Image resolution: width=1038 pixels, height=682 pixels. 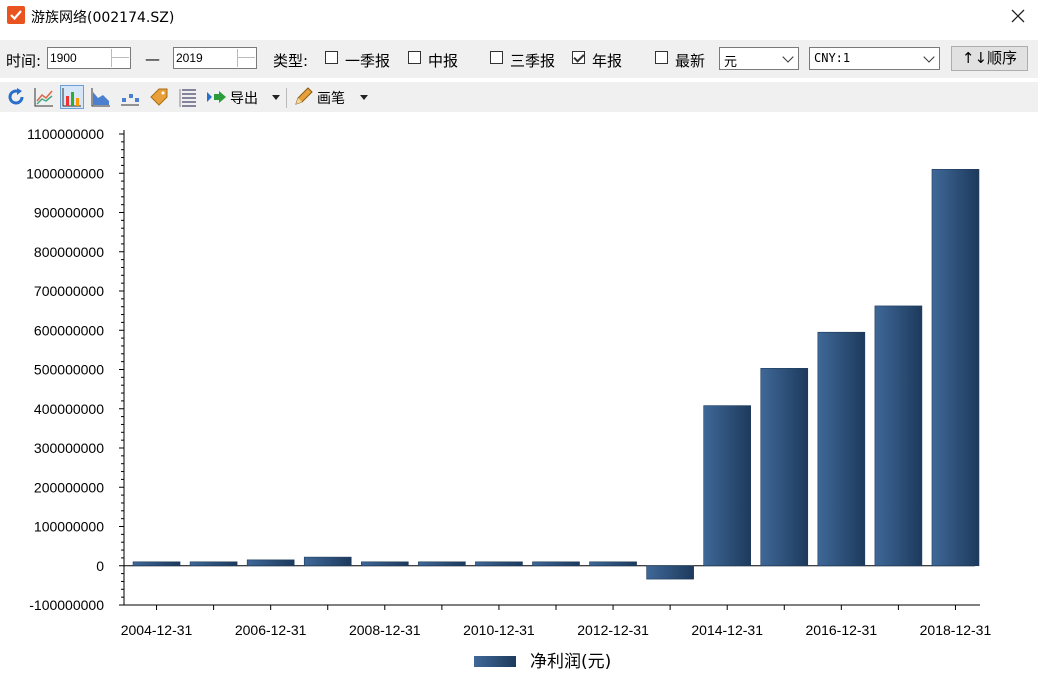 What do you see at coordinates (331, 98) in the screenshot?
I see `pen-label: 画笔` at bounding box center [331, 98].